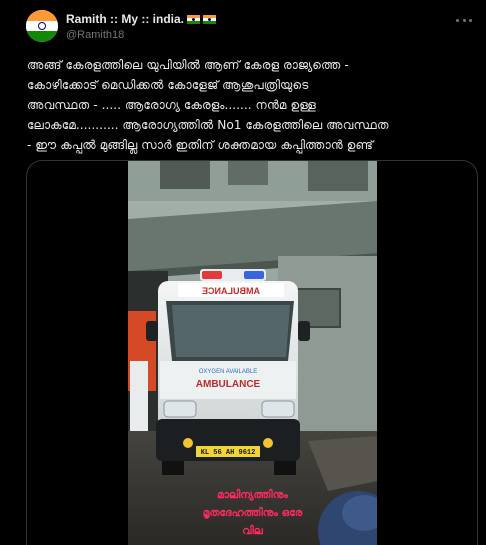 This screenshot has height=545, width=486. Describe the element at coordinates (252, 531) in the screenshot. I see `caption-line: വില` at that location.